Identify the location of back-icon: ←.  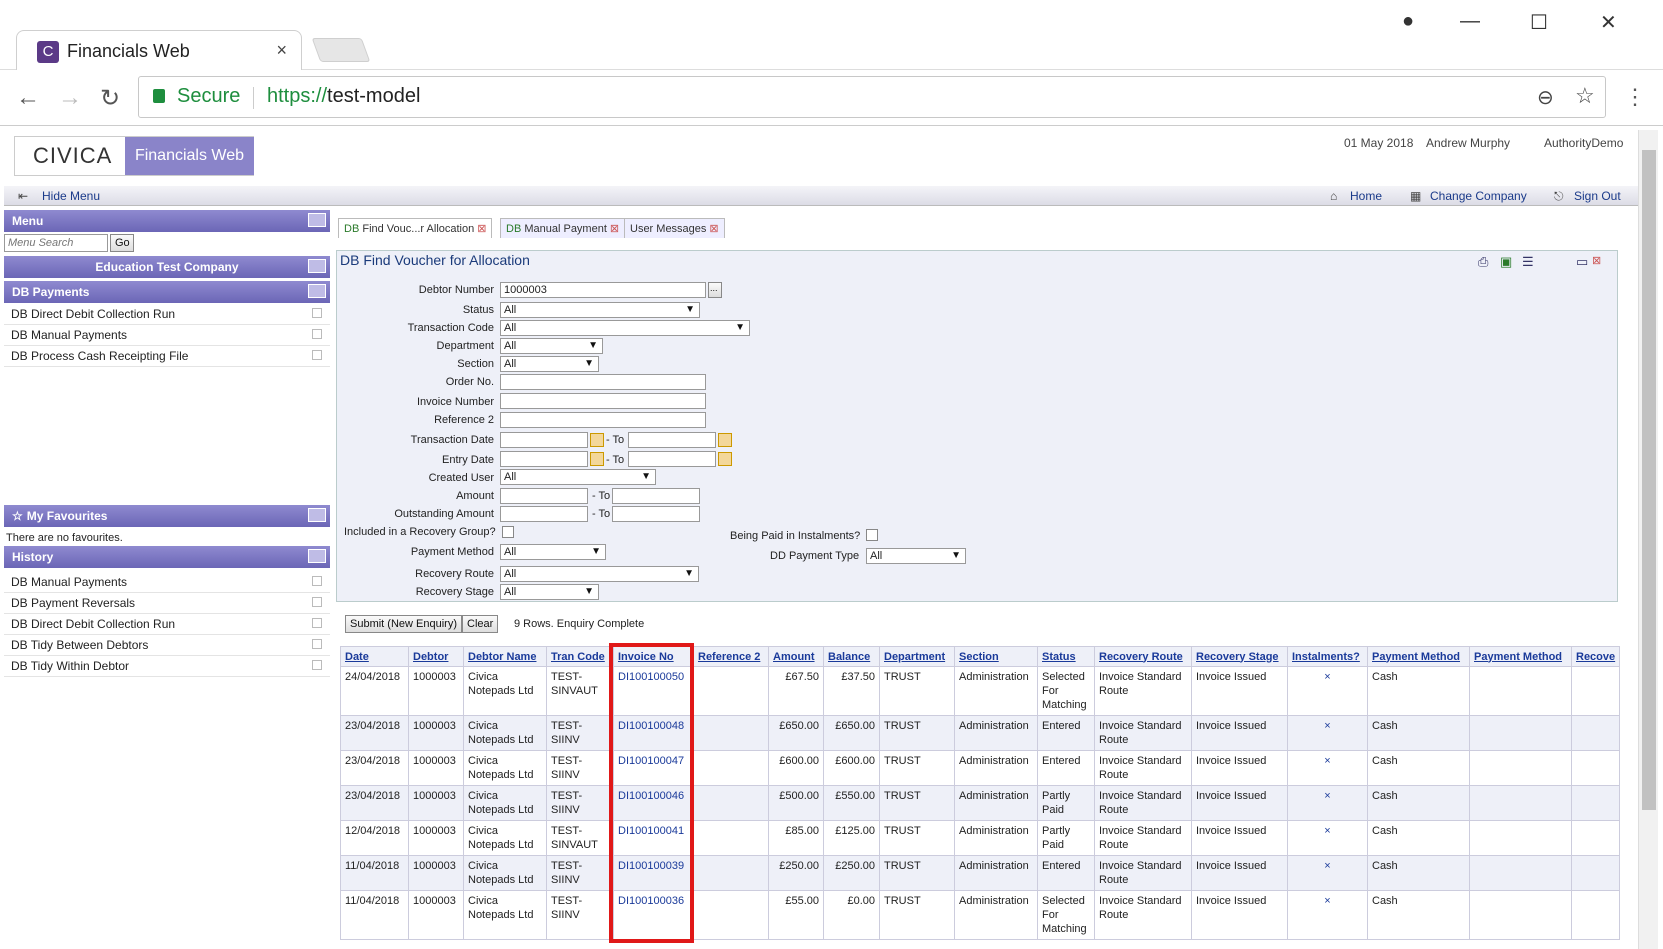
(28, 98).